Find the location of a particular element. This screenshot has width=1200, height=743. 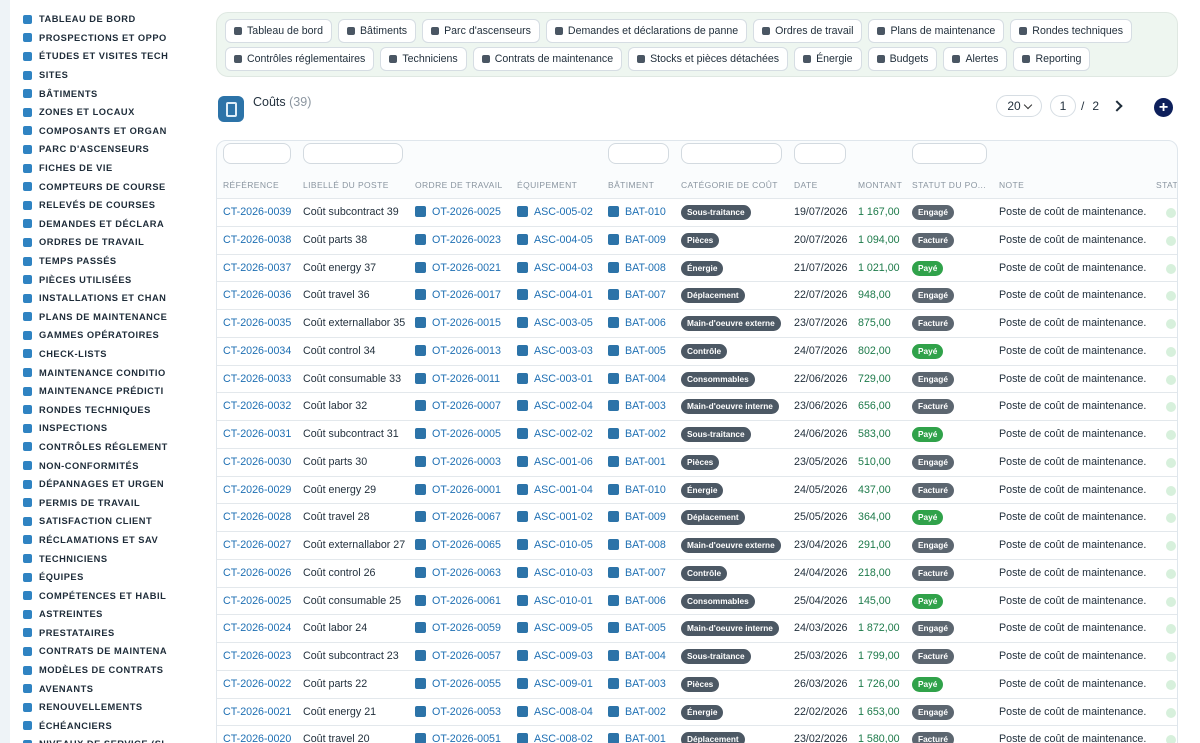

cost-ref-link: CT-2026-0032 is located at coordinates (257, 406).